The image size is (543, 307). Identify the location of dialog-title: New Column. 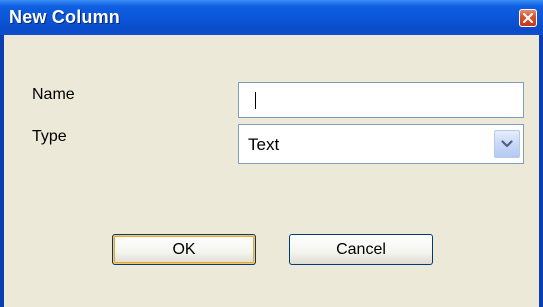
(65, 17).